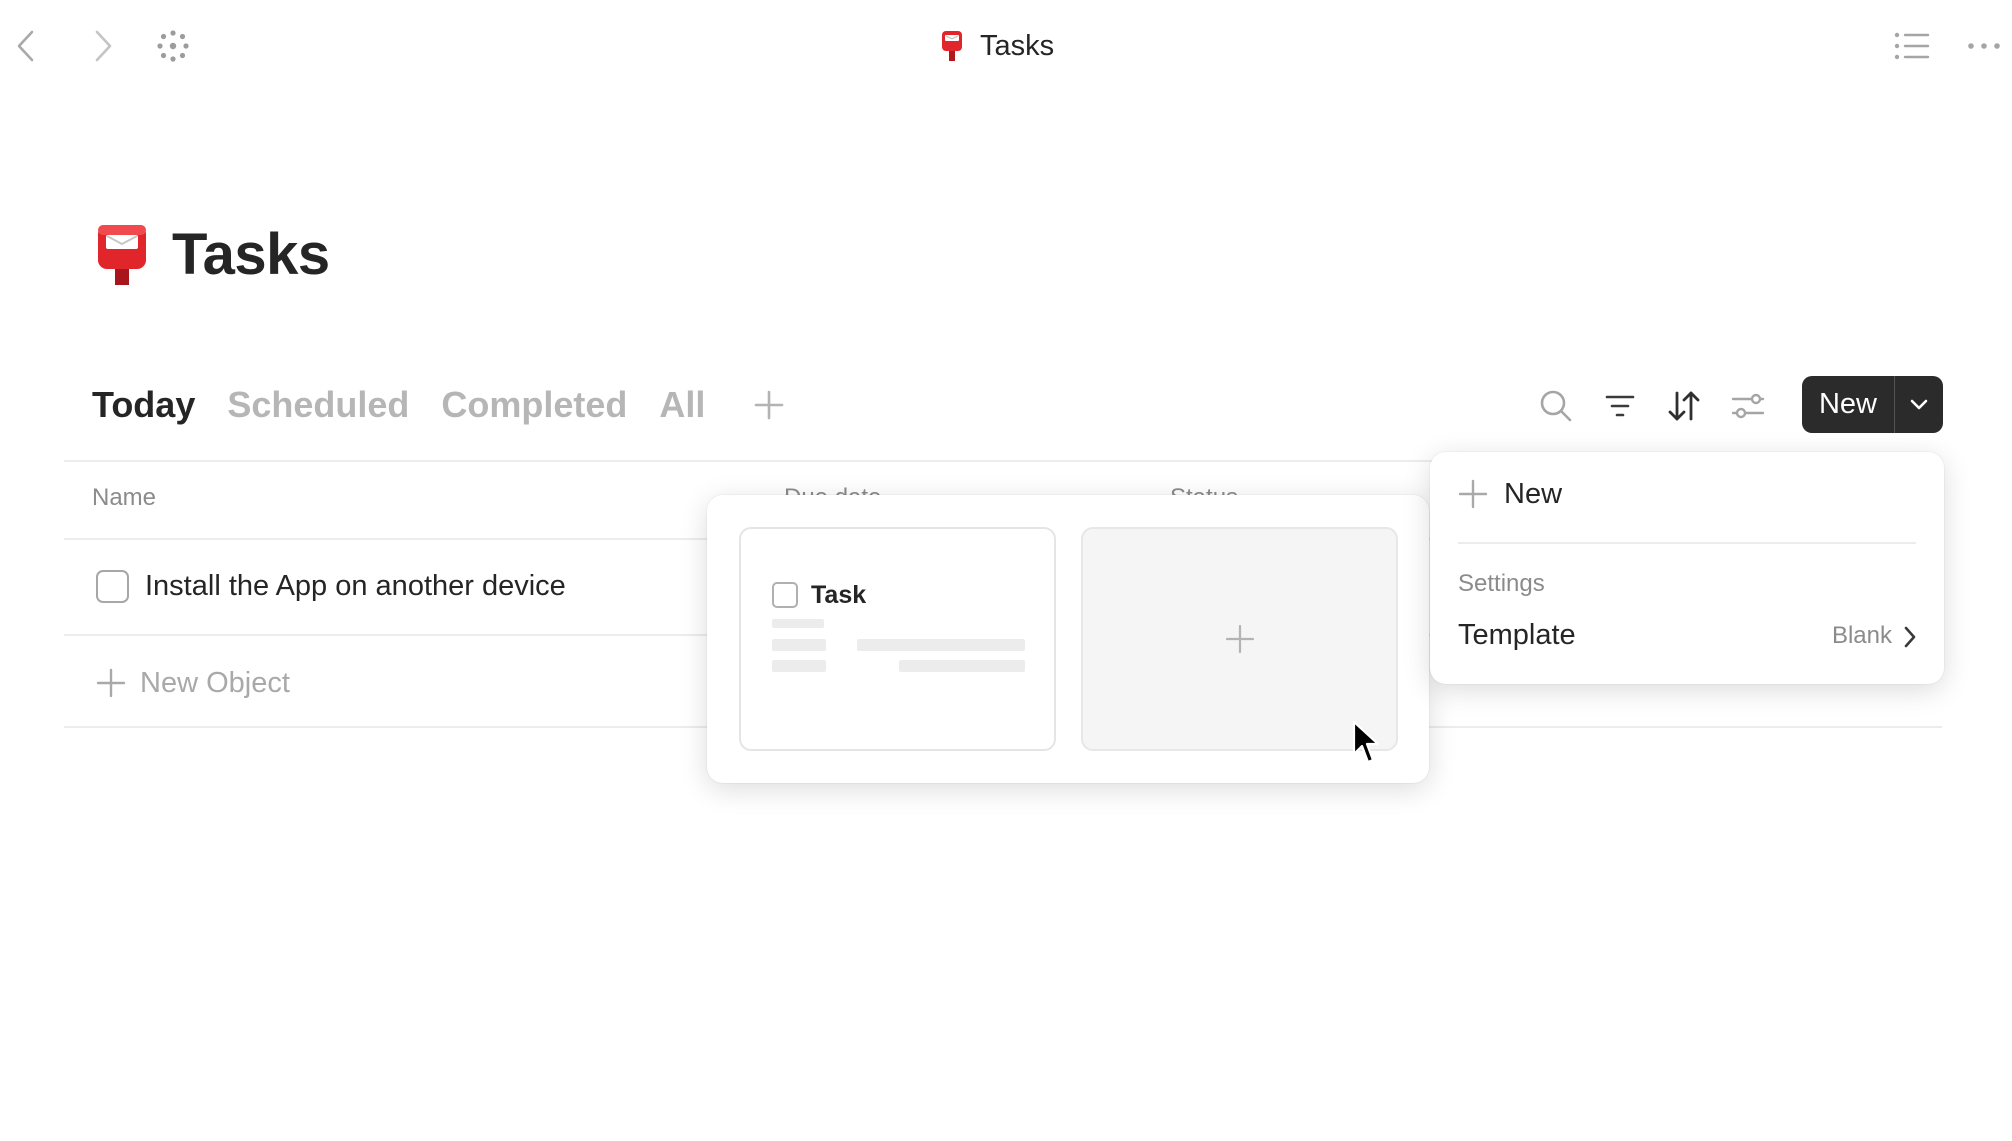 Image resolution: width=2012 pixels, height=1141 pixels. I want to click on new-object-label: New Object, so click(215, 682).